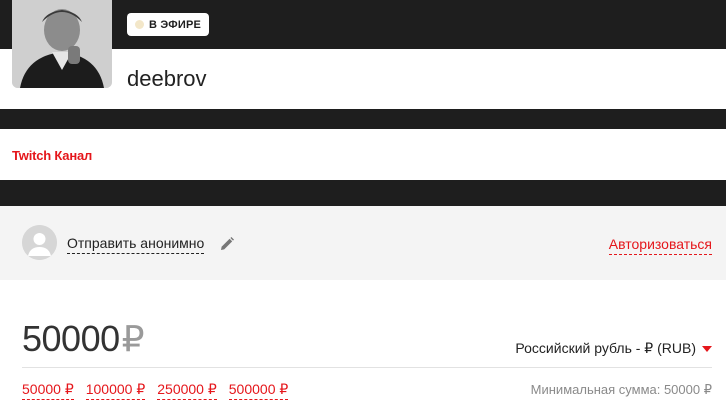  Describe the element at coordinates (187, 390) in the screenshot. I see `preset-amount: 250000 ₽` at that location.